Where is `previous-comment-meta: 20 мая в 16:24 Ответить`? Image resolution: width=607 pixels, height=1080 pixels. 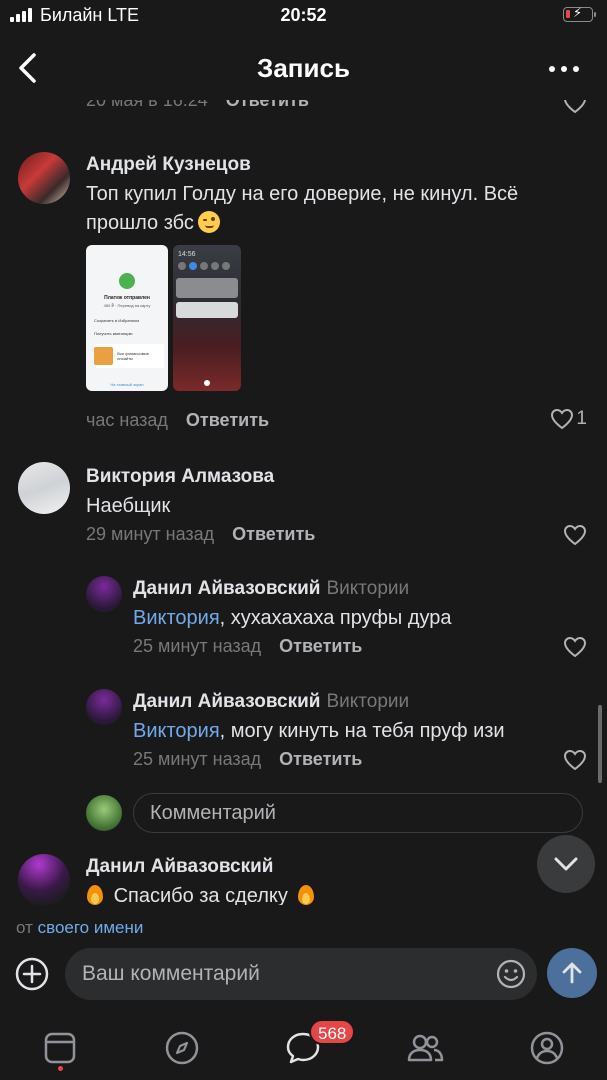
previous-comment-meta: 20 мая в 16:24 Ответить is located at coordinates (303, 110).